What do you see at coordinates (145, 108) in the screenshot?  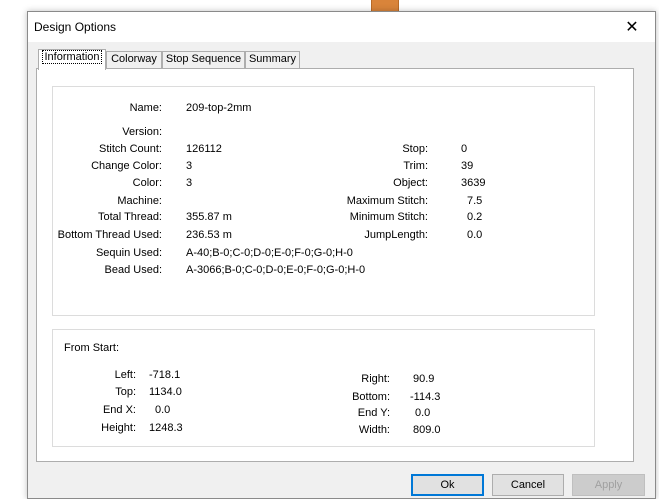 I see `name-label: Name:` at bounding box center [145, 108].